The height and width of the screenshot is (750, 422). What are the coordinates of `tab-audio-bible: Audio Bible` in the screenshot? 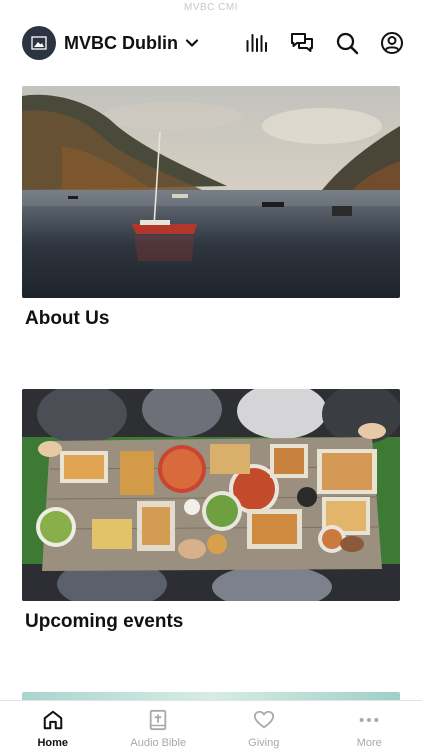 It's located at (159, 725).